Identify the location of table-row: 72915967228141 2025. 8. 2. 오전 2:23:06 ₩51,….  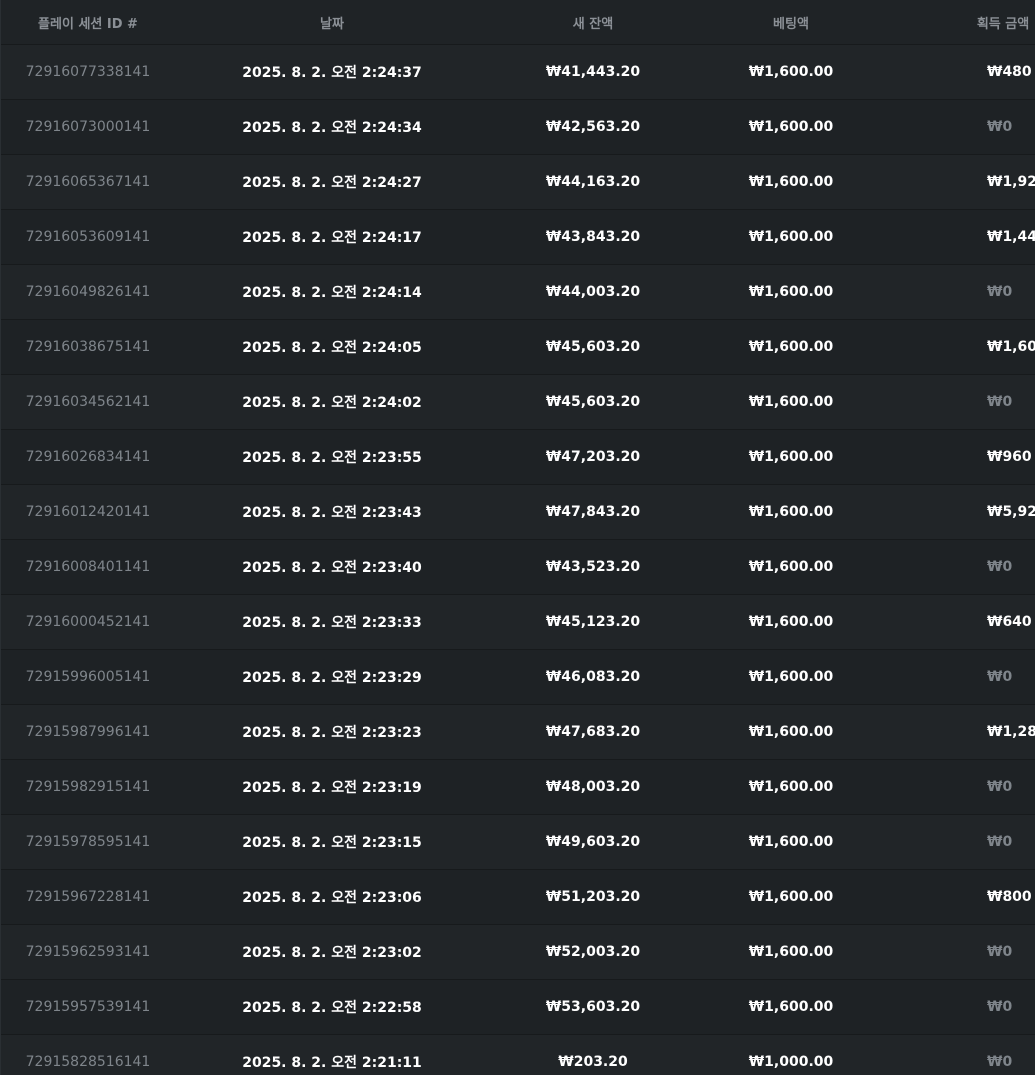
(518, 897).